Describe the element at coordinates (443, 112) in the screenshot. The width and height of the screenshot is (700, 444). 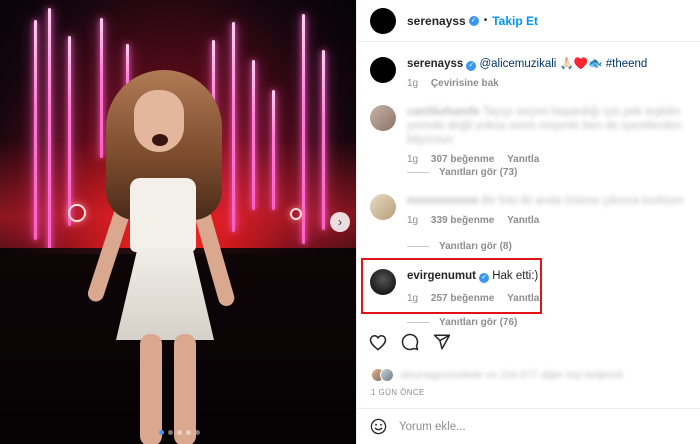
I see `comment-username: canlikehande` at that location.